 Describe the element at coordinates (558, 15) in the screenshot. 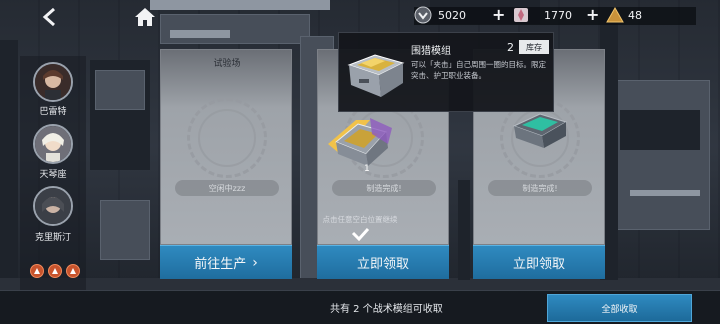

I see `tile-value: 1770` at that location.